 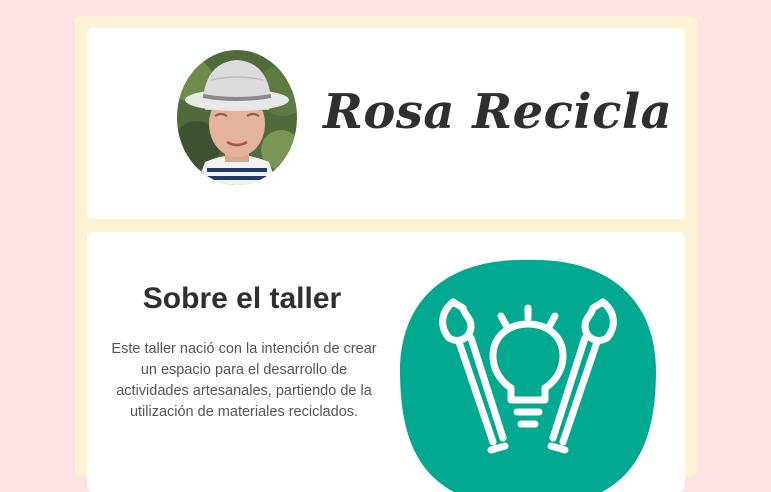 I want to click on about-title: Sobre el taller, so click(x=242, y=298).